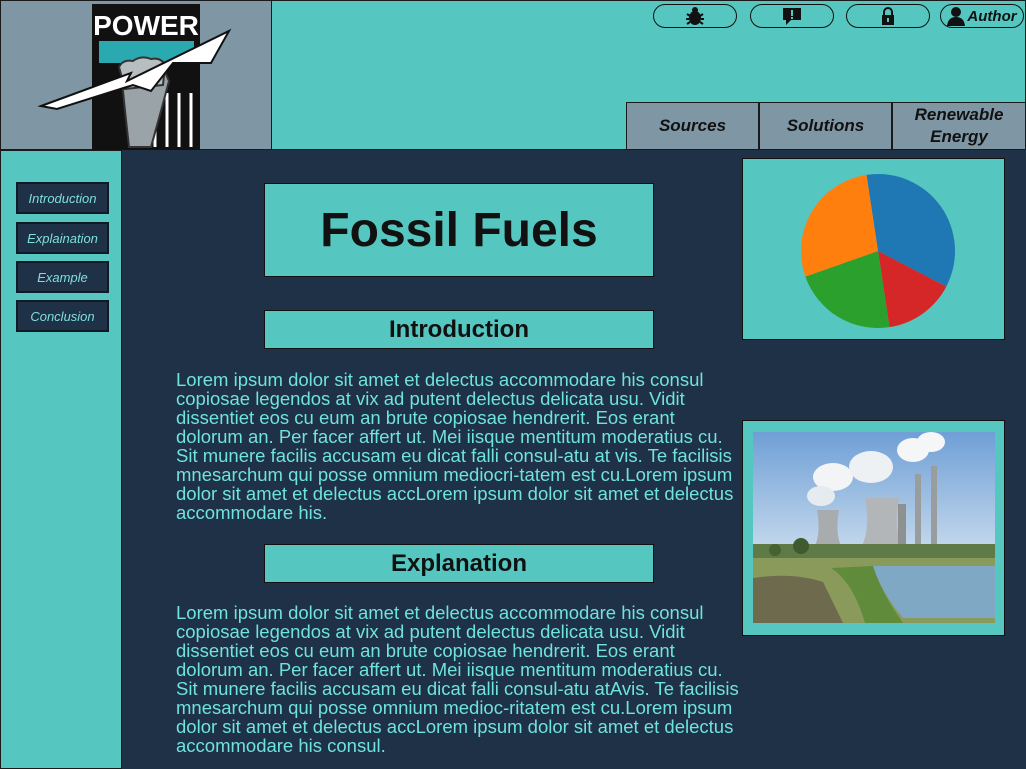  I want to click on sidebar-item-label: Explaination, so click(62, 238).